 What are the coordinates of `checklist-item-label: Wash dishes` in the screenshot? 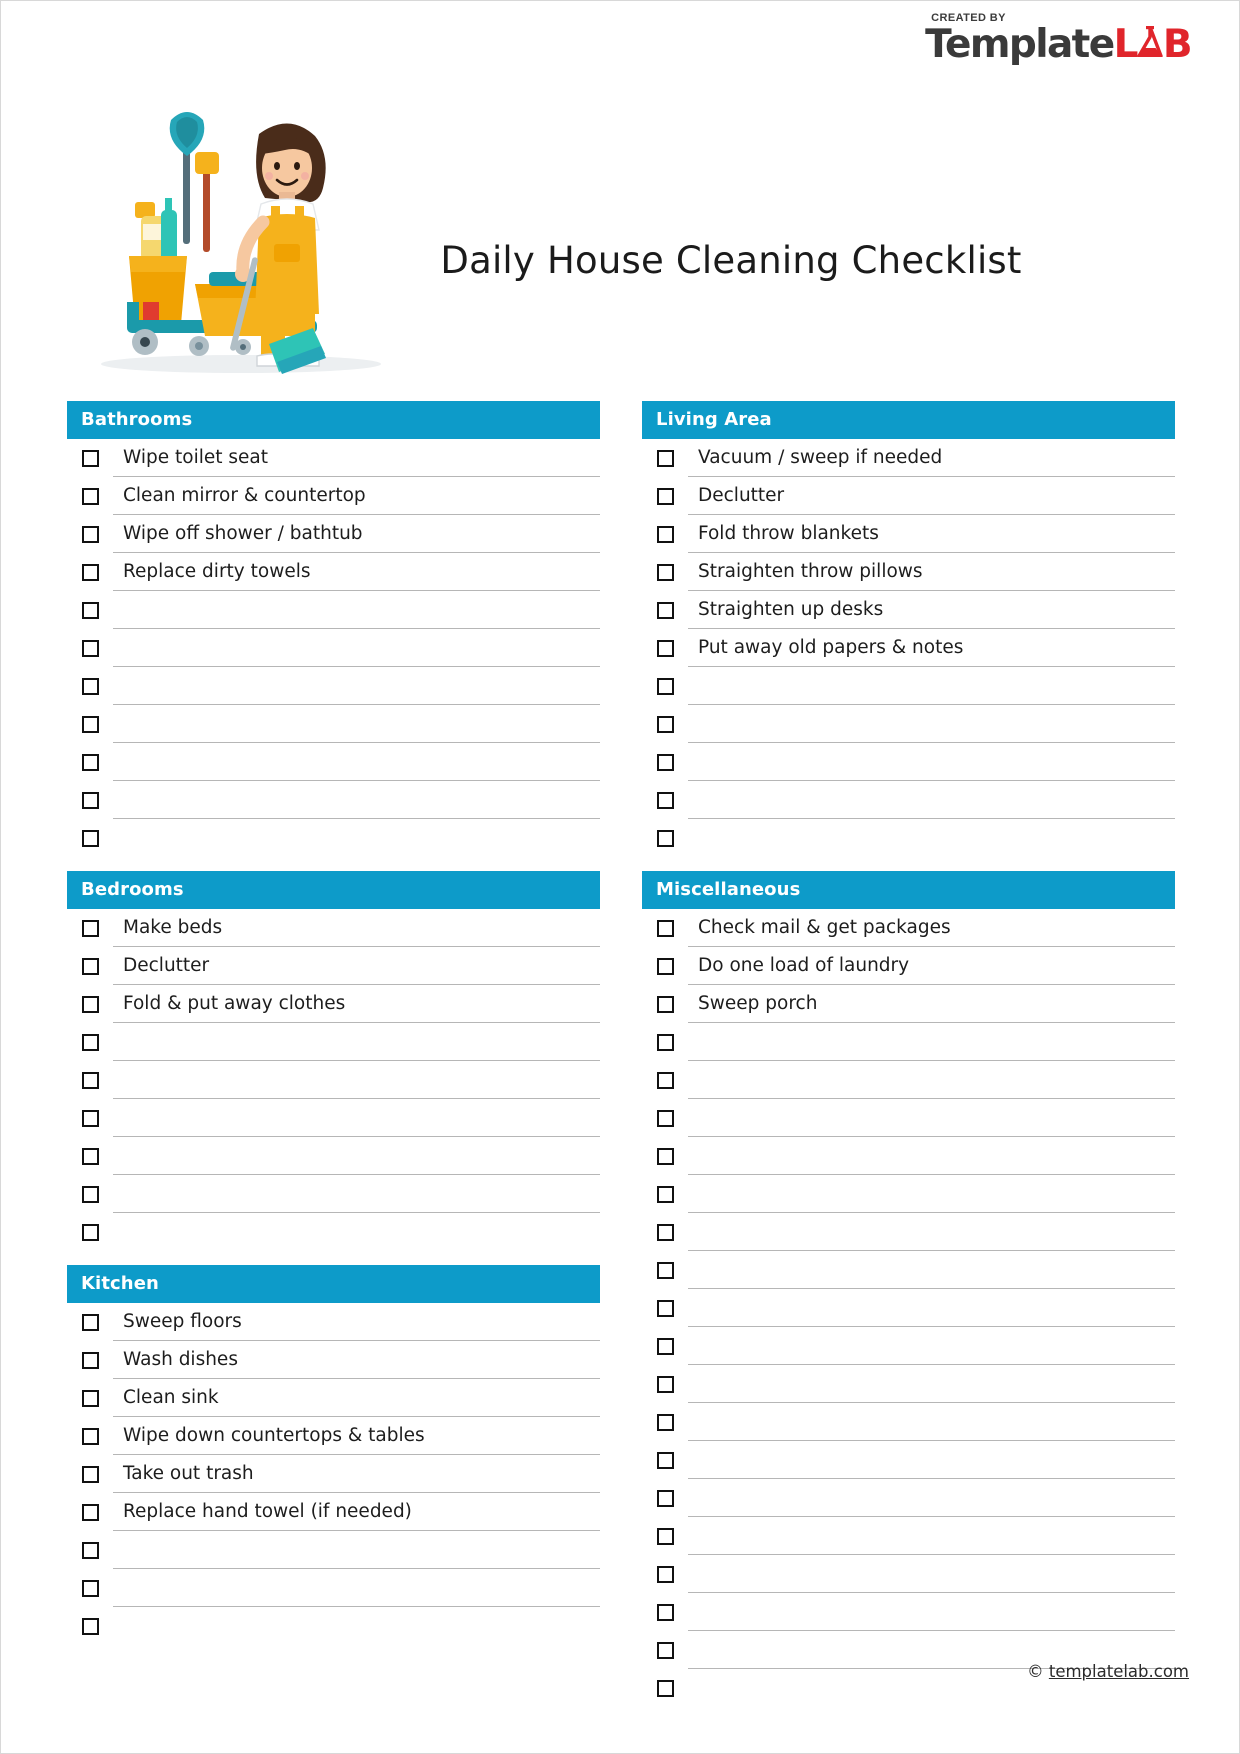 It's located at (356, 1360).